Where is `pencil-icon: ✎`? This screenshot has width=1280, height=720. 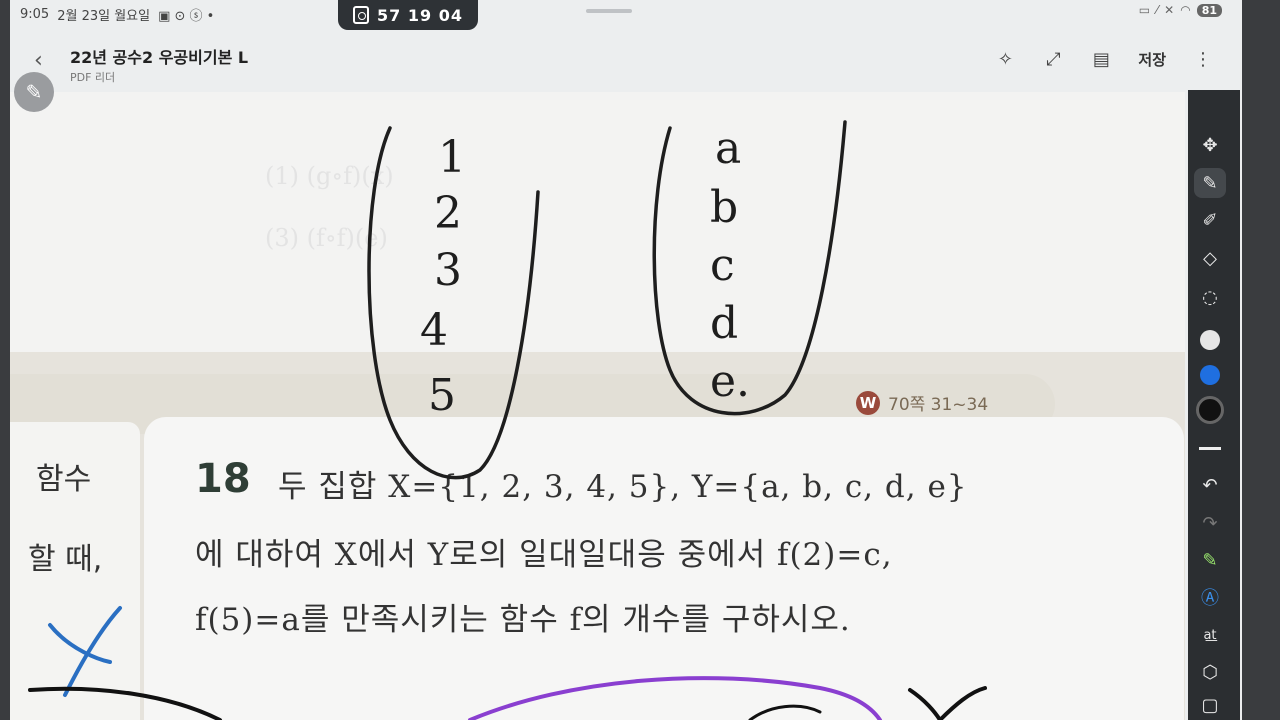 pencil-icon: ✎ is located at coordinates (34, 92).